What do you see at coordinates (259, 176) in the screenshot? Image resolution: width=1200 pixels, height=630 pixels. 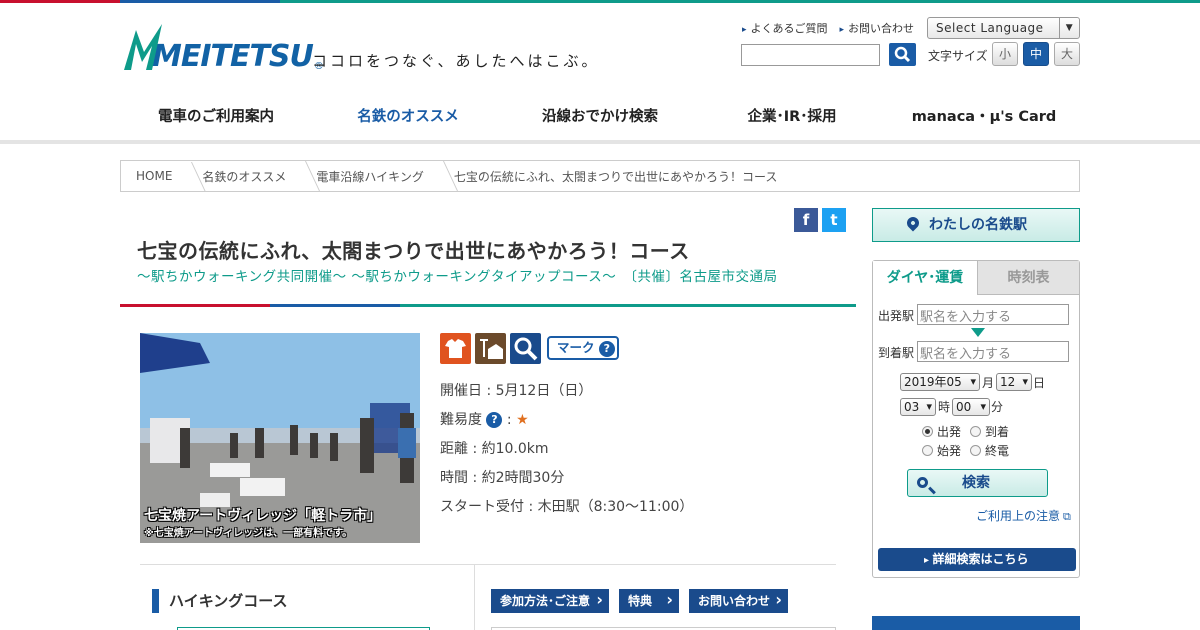 I see `breadcrumb-recommend: 名鉄のオススメ` at bounding box center [259, 176].